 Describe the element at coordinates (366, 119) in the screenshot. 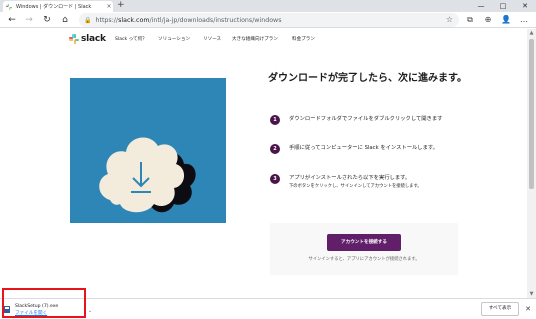

I see `step-text: ダウンロードフォルダでファイルをダブルクリックして開きます` at that location.